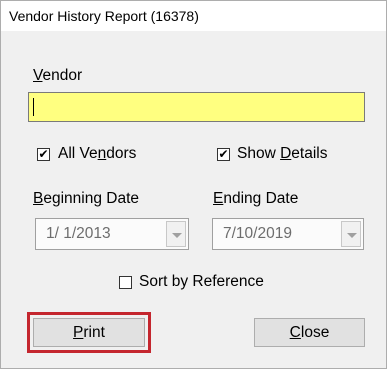  I want to click on ending-date-dropdown-button, so click(351, 234).